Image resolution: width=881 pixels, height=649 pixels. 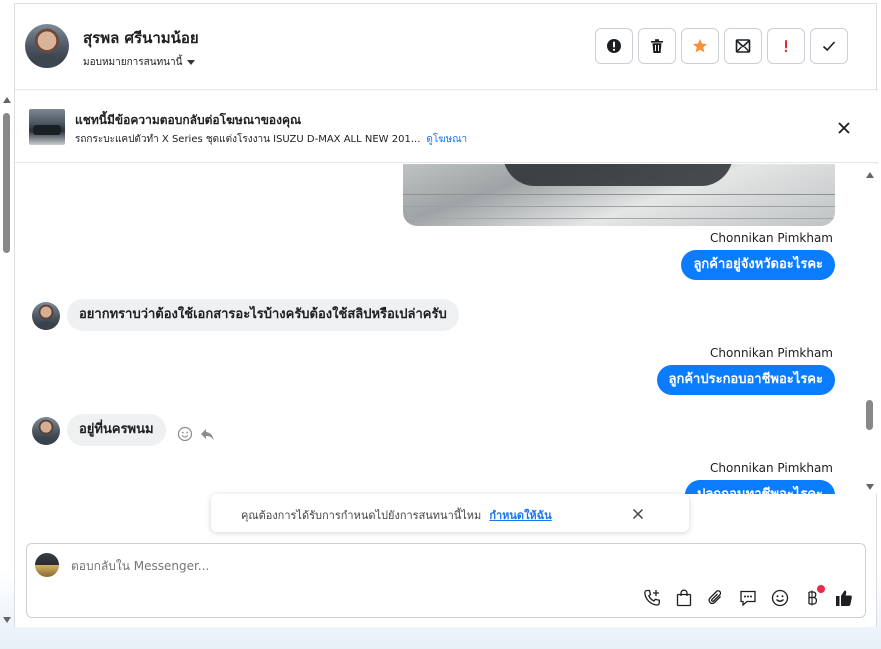 I want to click on phone-plus-icon, so click(x=652, y=597).